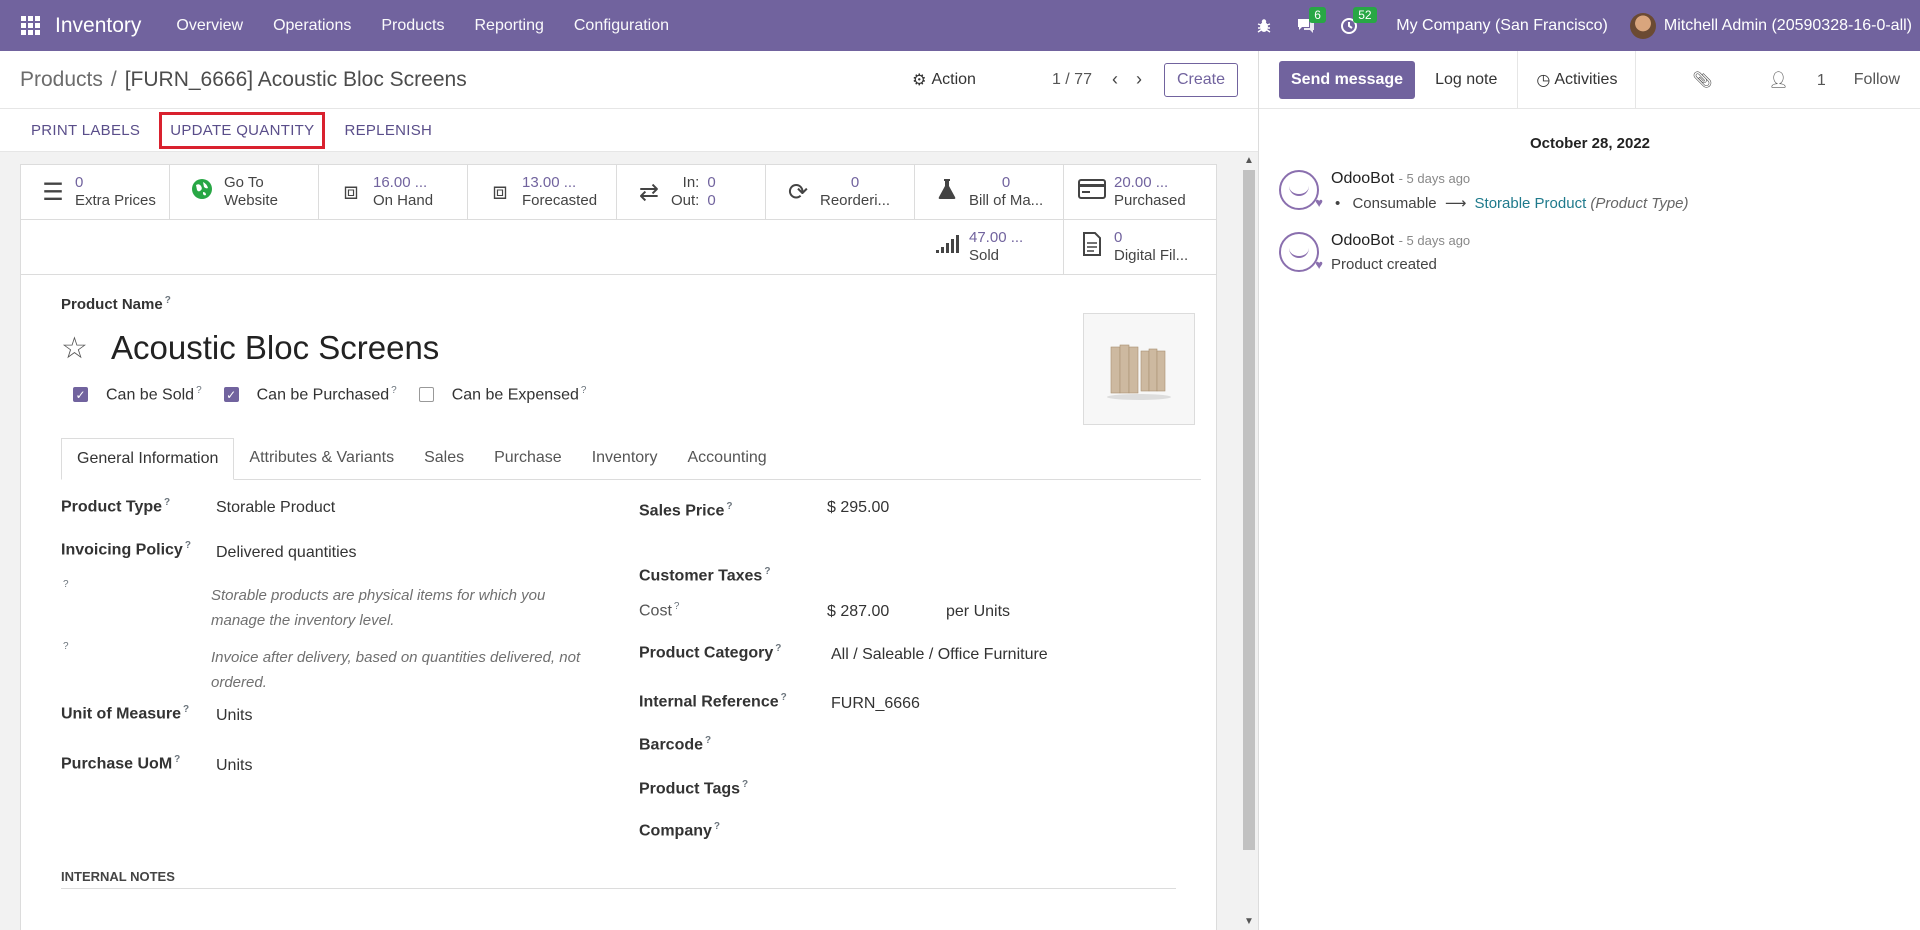 This screenshot has height=930, width=1920. Describe the element at coordinates (508, 26) in the screenshot. I see `menu-reporting: Reporting` at that location.